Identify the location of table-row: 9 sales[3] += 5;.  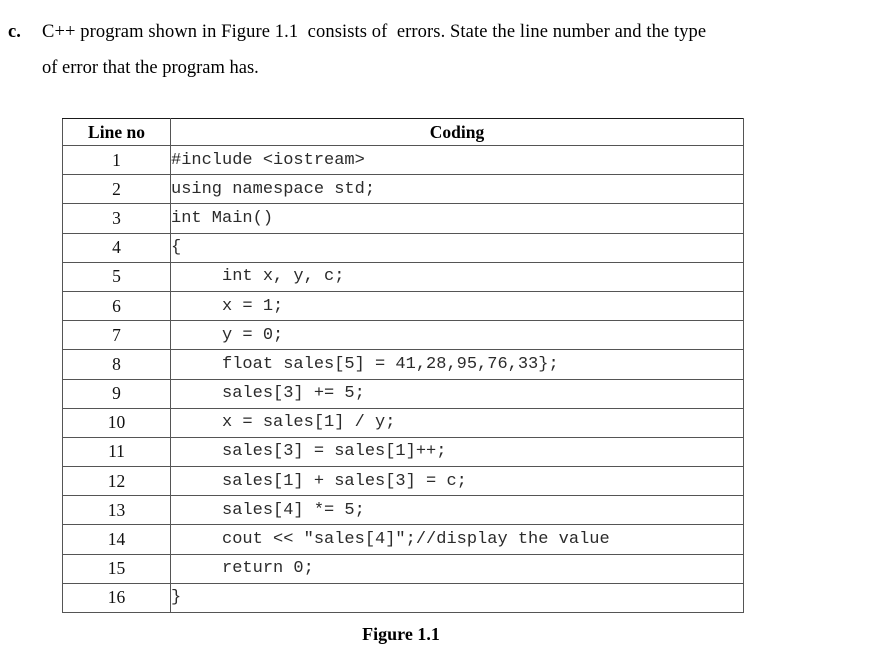
(403, 393).